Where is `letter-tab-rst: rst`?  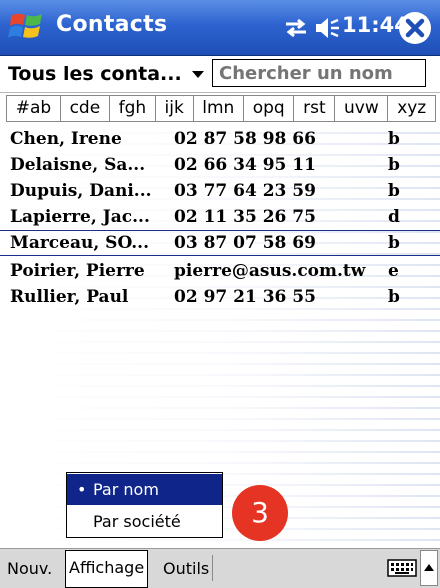 letter-tab-rst: rst is located at coordinates (315, 108).